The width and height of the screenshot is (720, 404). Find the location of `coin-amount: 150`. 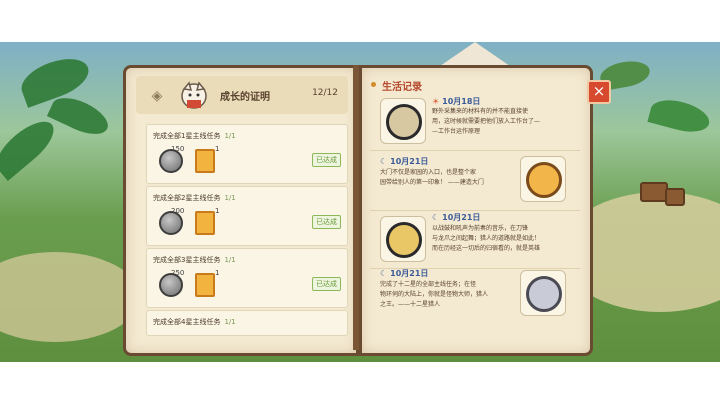

coin-amount: 150 is located at coordinates (178, 149).